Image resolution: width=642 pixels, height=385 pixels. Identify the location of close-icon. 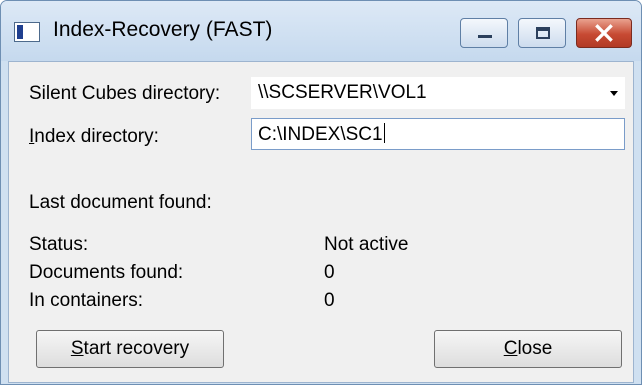
(604, 33).